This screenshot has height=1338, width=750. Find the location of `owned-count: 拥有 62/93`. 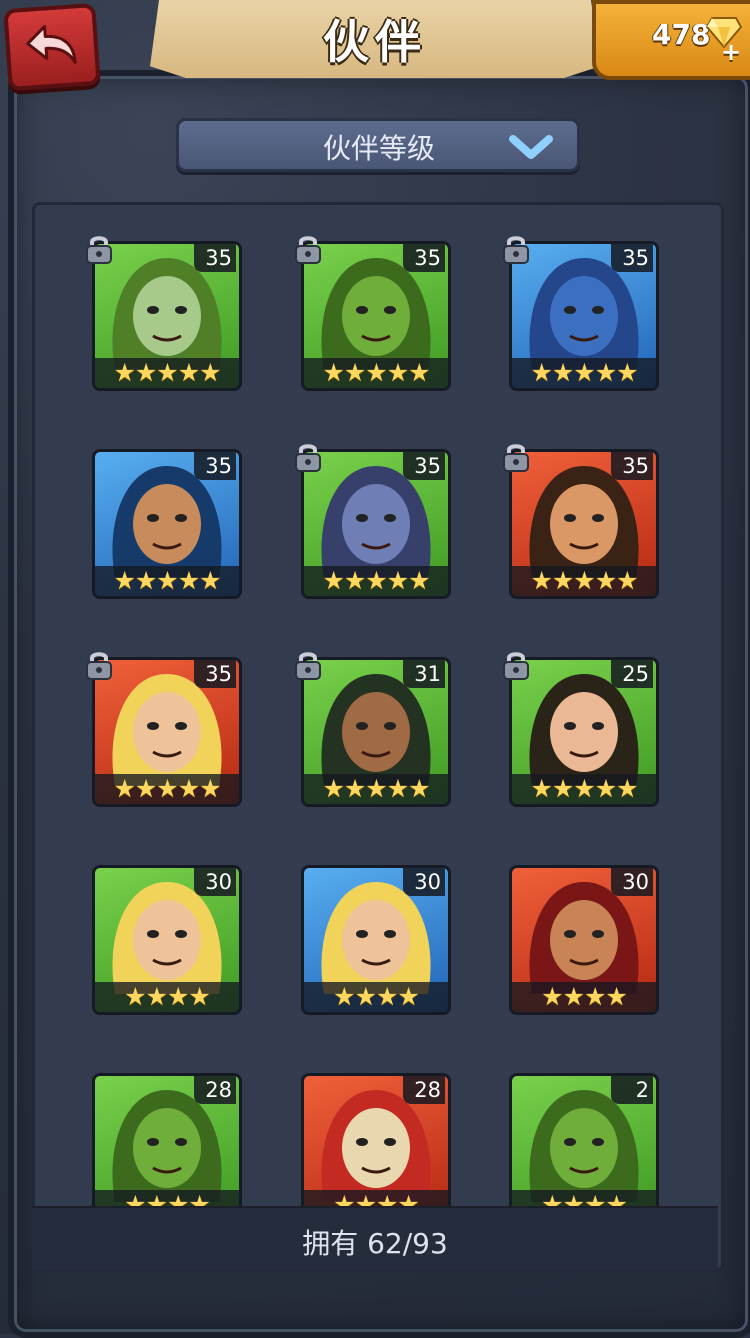

owned-count: 拥有 62/93 is located at coordinates (375, 1243).